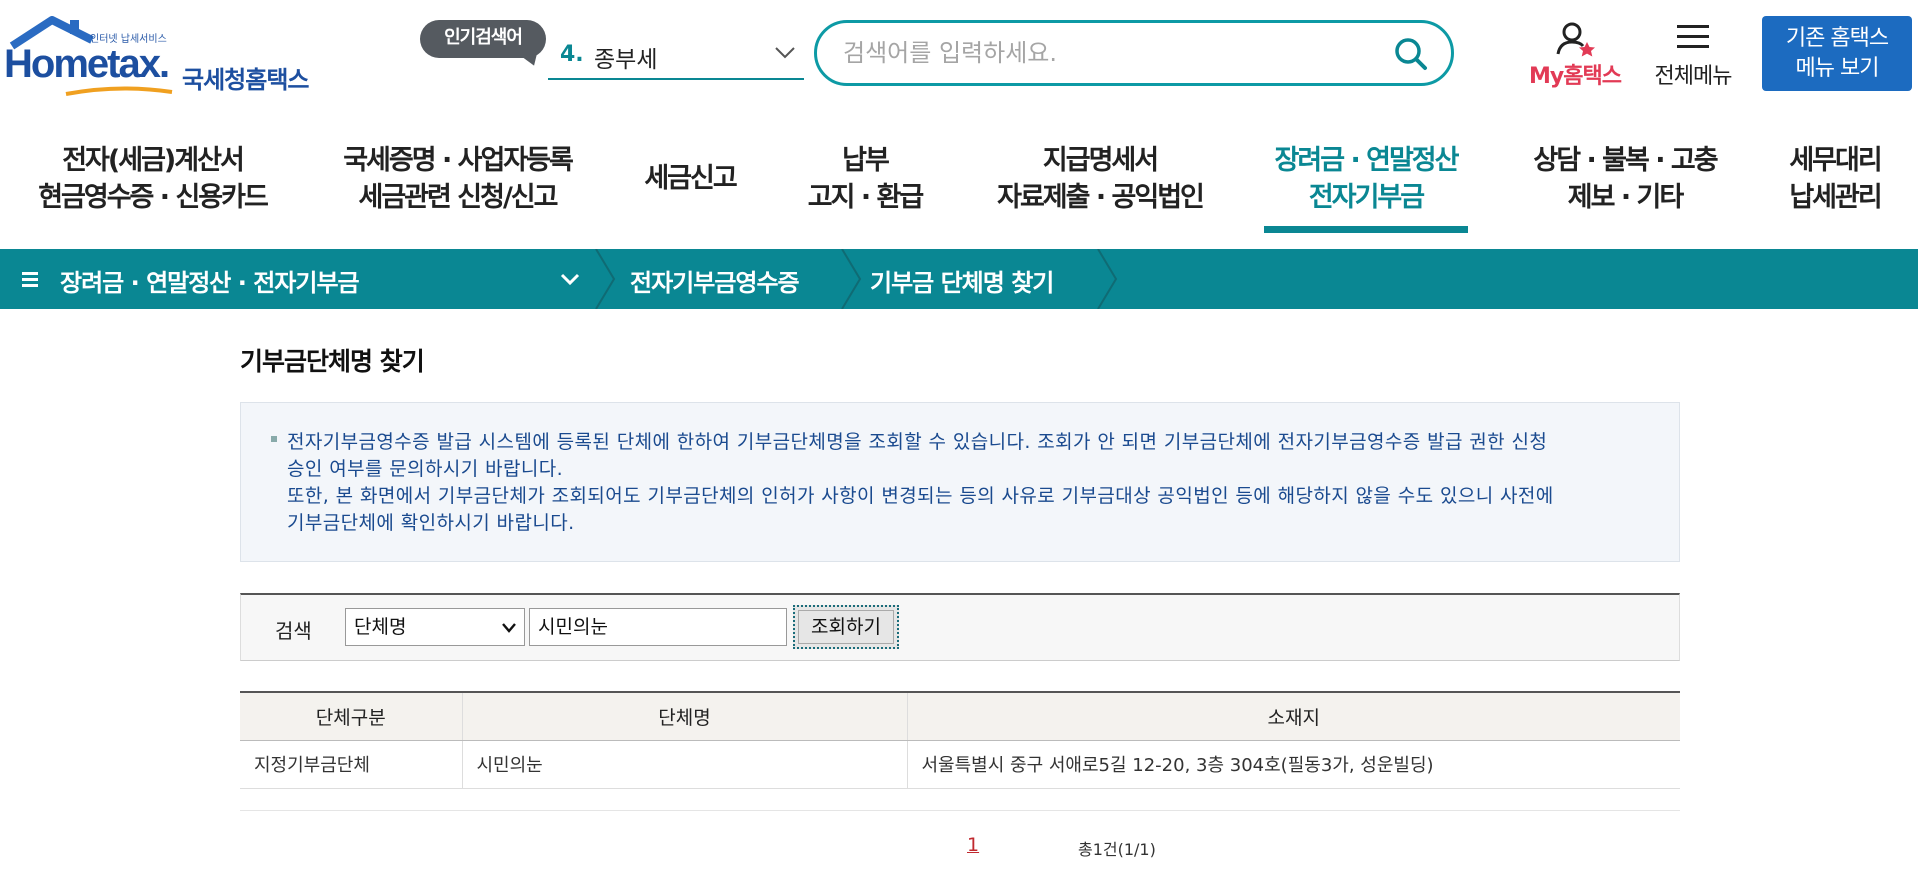 This screenshot has width=1918, height=871. What do you see at coordinates (1367, 160) in the screenshot?
I see `gnb-line1: 장려금 · 연말정산` at bounding box center [1367, 160].